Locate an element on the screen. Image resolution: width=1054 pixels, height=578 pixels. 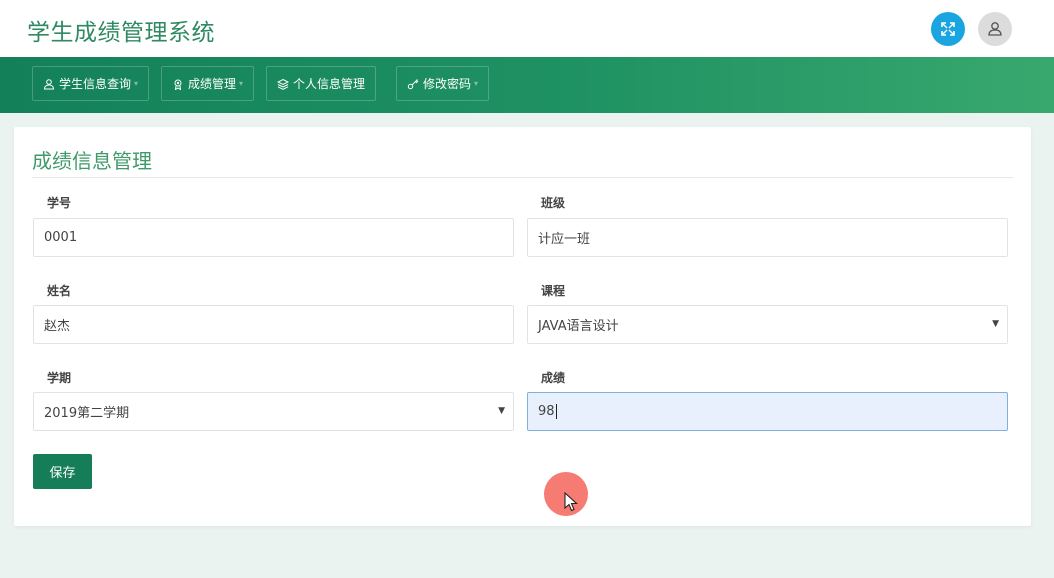
nav-item-score-management: 成绩管理 ▾ is located at coordinates (208, 83).